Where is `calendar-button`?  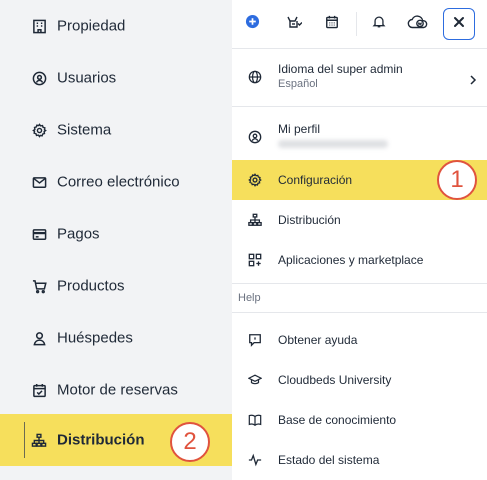 calendar-button is located at coordinates (332, 24).